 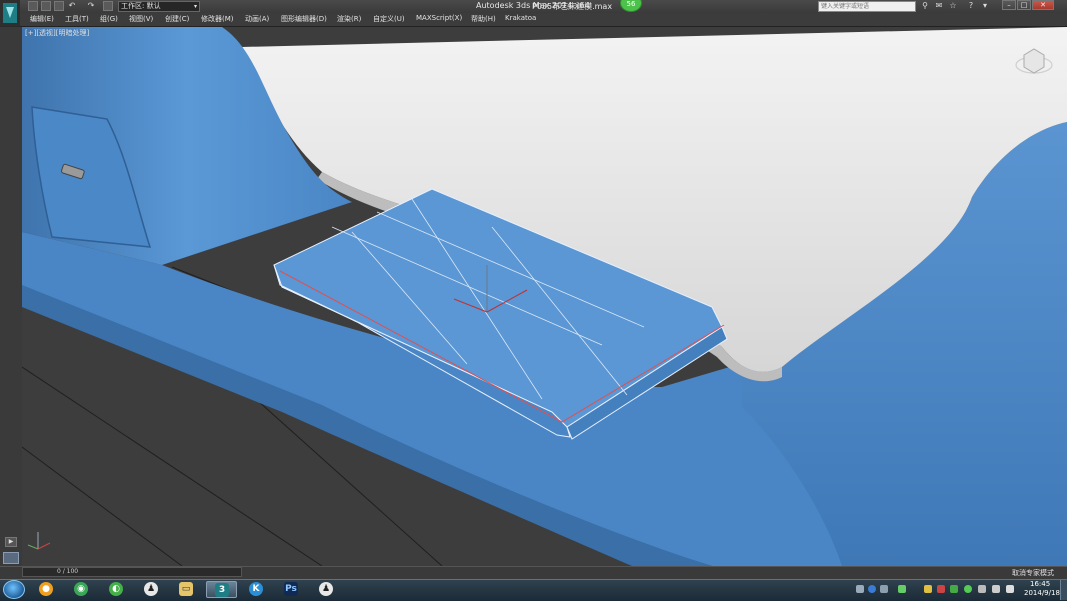 What do you see at coordinates (42, 19) in the screenshot?
I see `menu-edit: 编辑(E)` at bounding box center [42, 19].